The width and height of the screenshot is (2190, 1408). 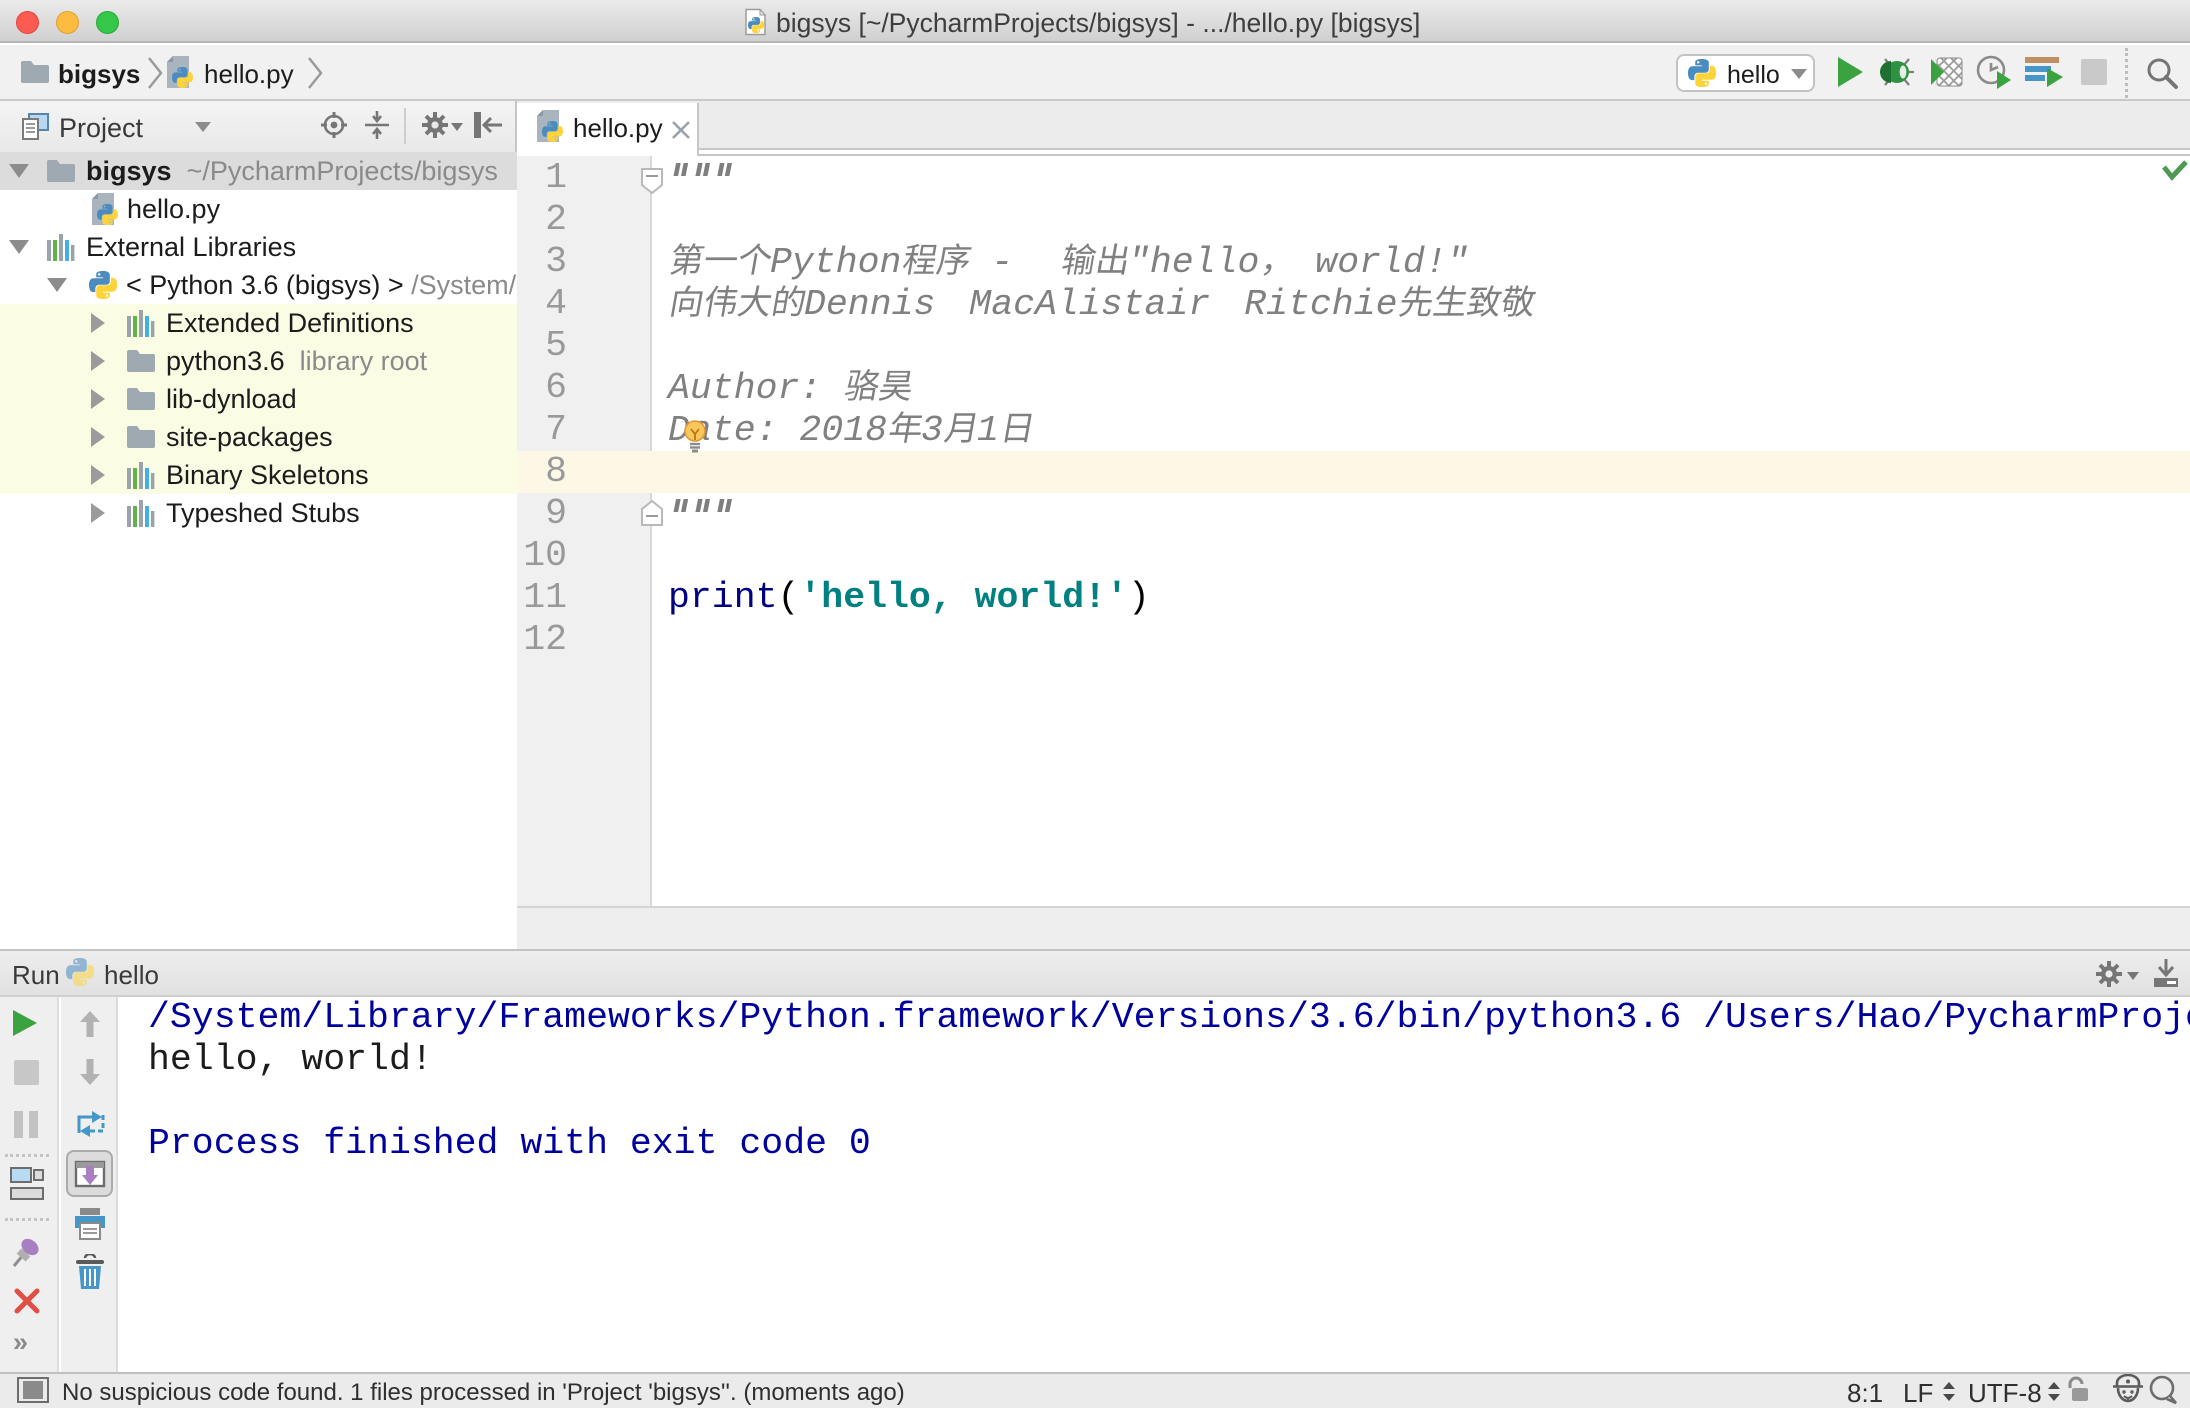 What do you see at coordinates (1391, 262) in the screenshot?
I see `svg-text: world!"` at bounding box center [1391, 262].